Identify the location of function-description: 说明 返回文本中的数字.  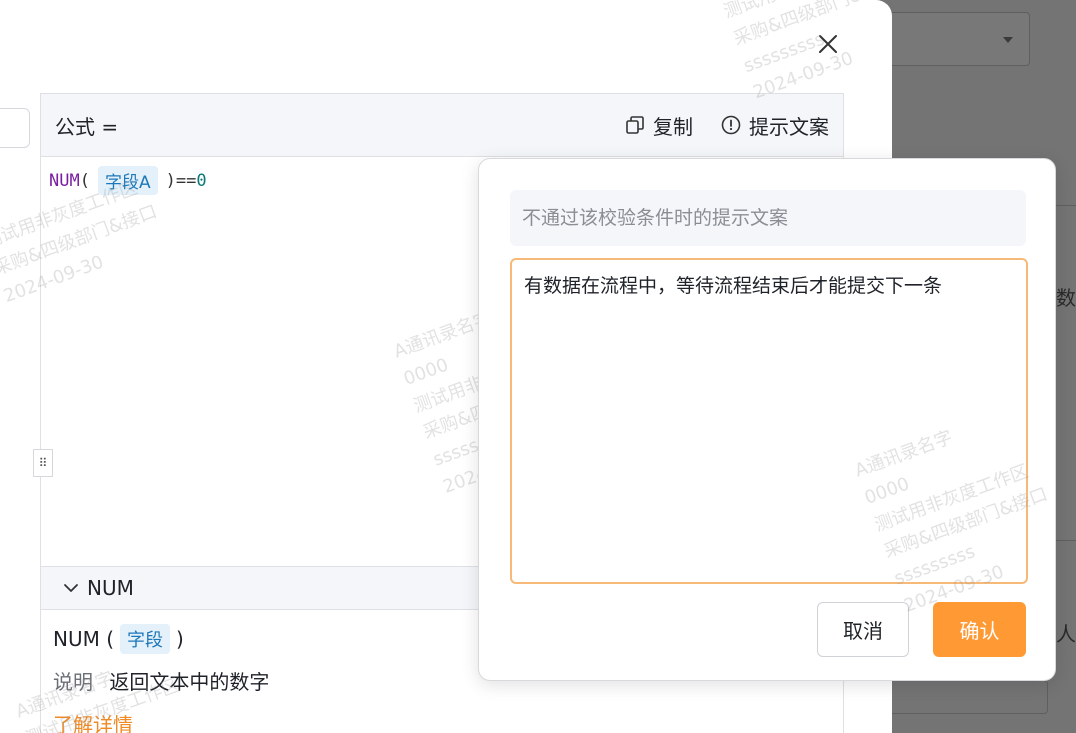
(161, 680).